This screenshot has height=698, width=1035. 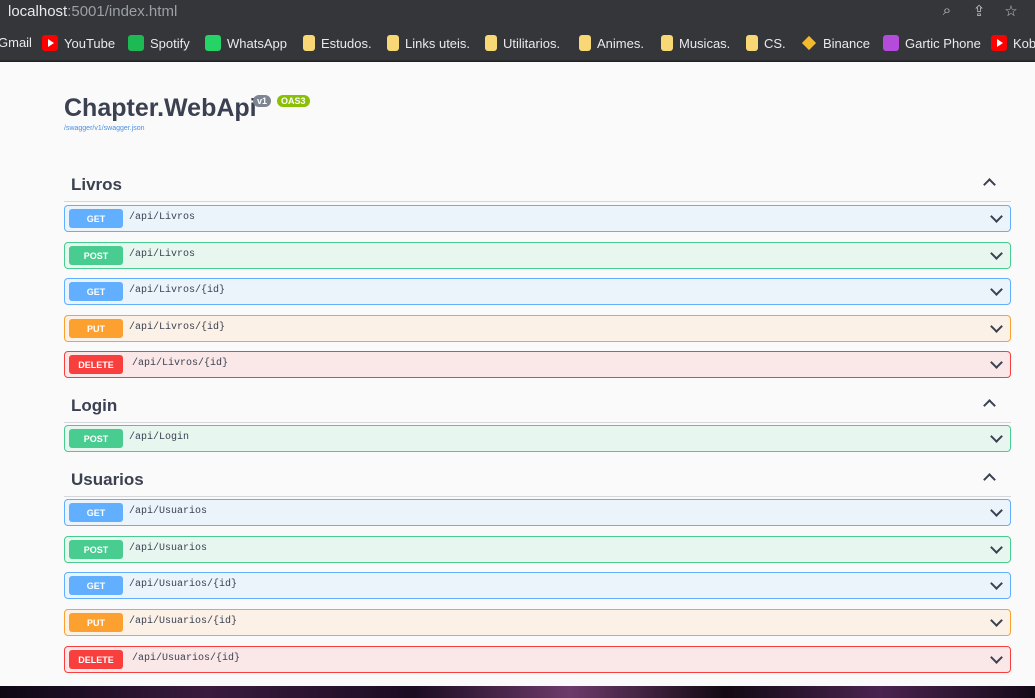 I want to click on bookmark-animes: Animes., so click(x=611, y=43).